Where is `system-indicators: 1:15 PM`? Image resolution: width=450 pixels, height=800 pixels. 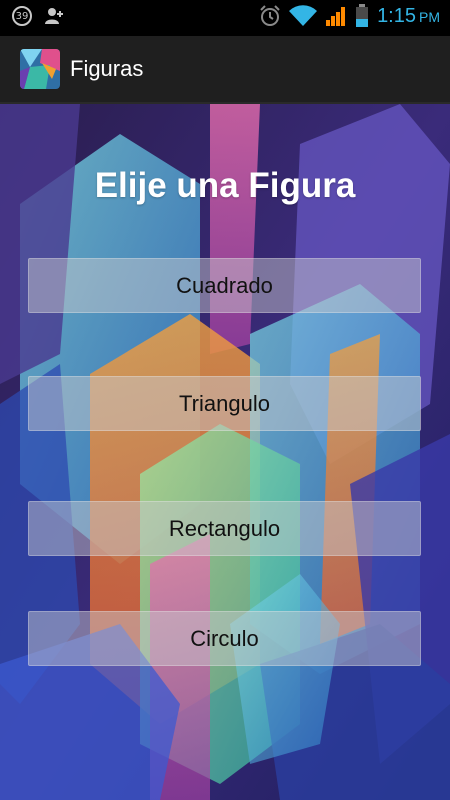 system-indicators: 1:15 PM is located at coordinates (349, 16).